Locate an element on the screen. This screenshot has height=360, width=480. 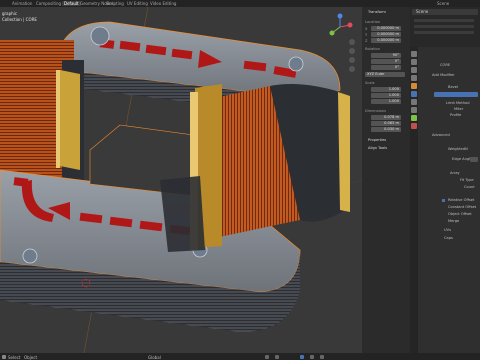
pan-icon is located at coordinates (352, 51).